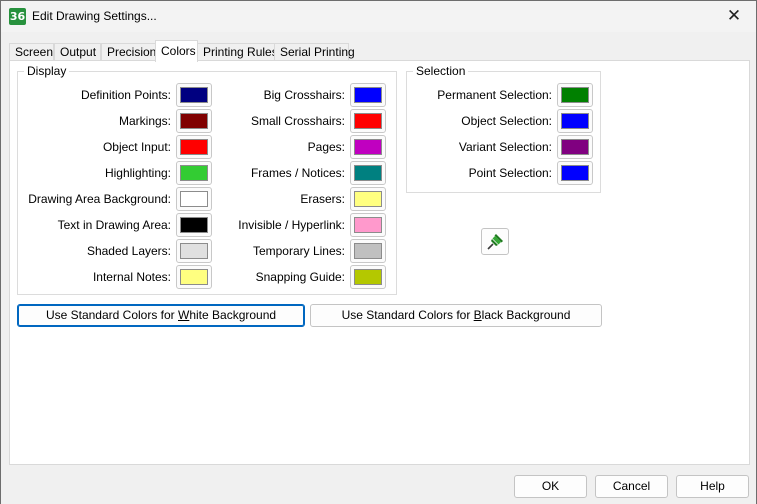  Describe the element at coordinates (378, 16) in the screenshot. I see `title-bar: 36 Edit Drawing Settings... ✕` at that location.